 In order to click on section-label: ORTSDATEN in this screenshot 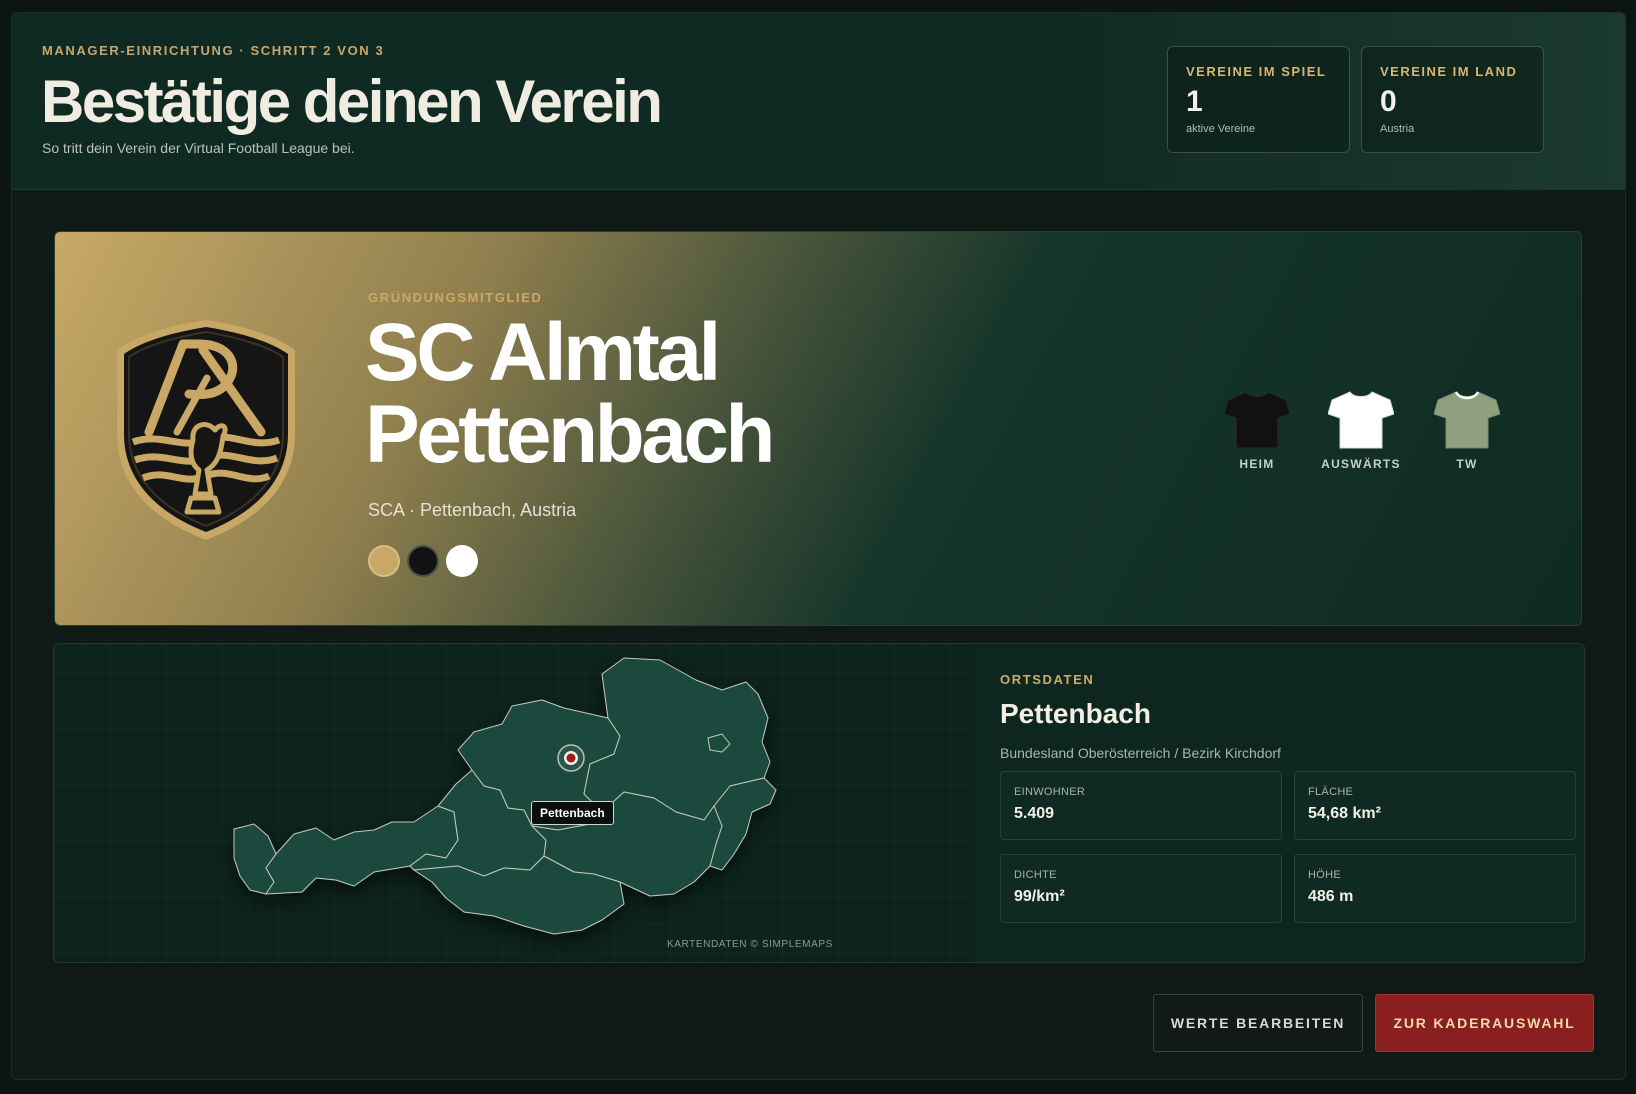, I will do `click(1047, 679)`.